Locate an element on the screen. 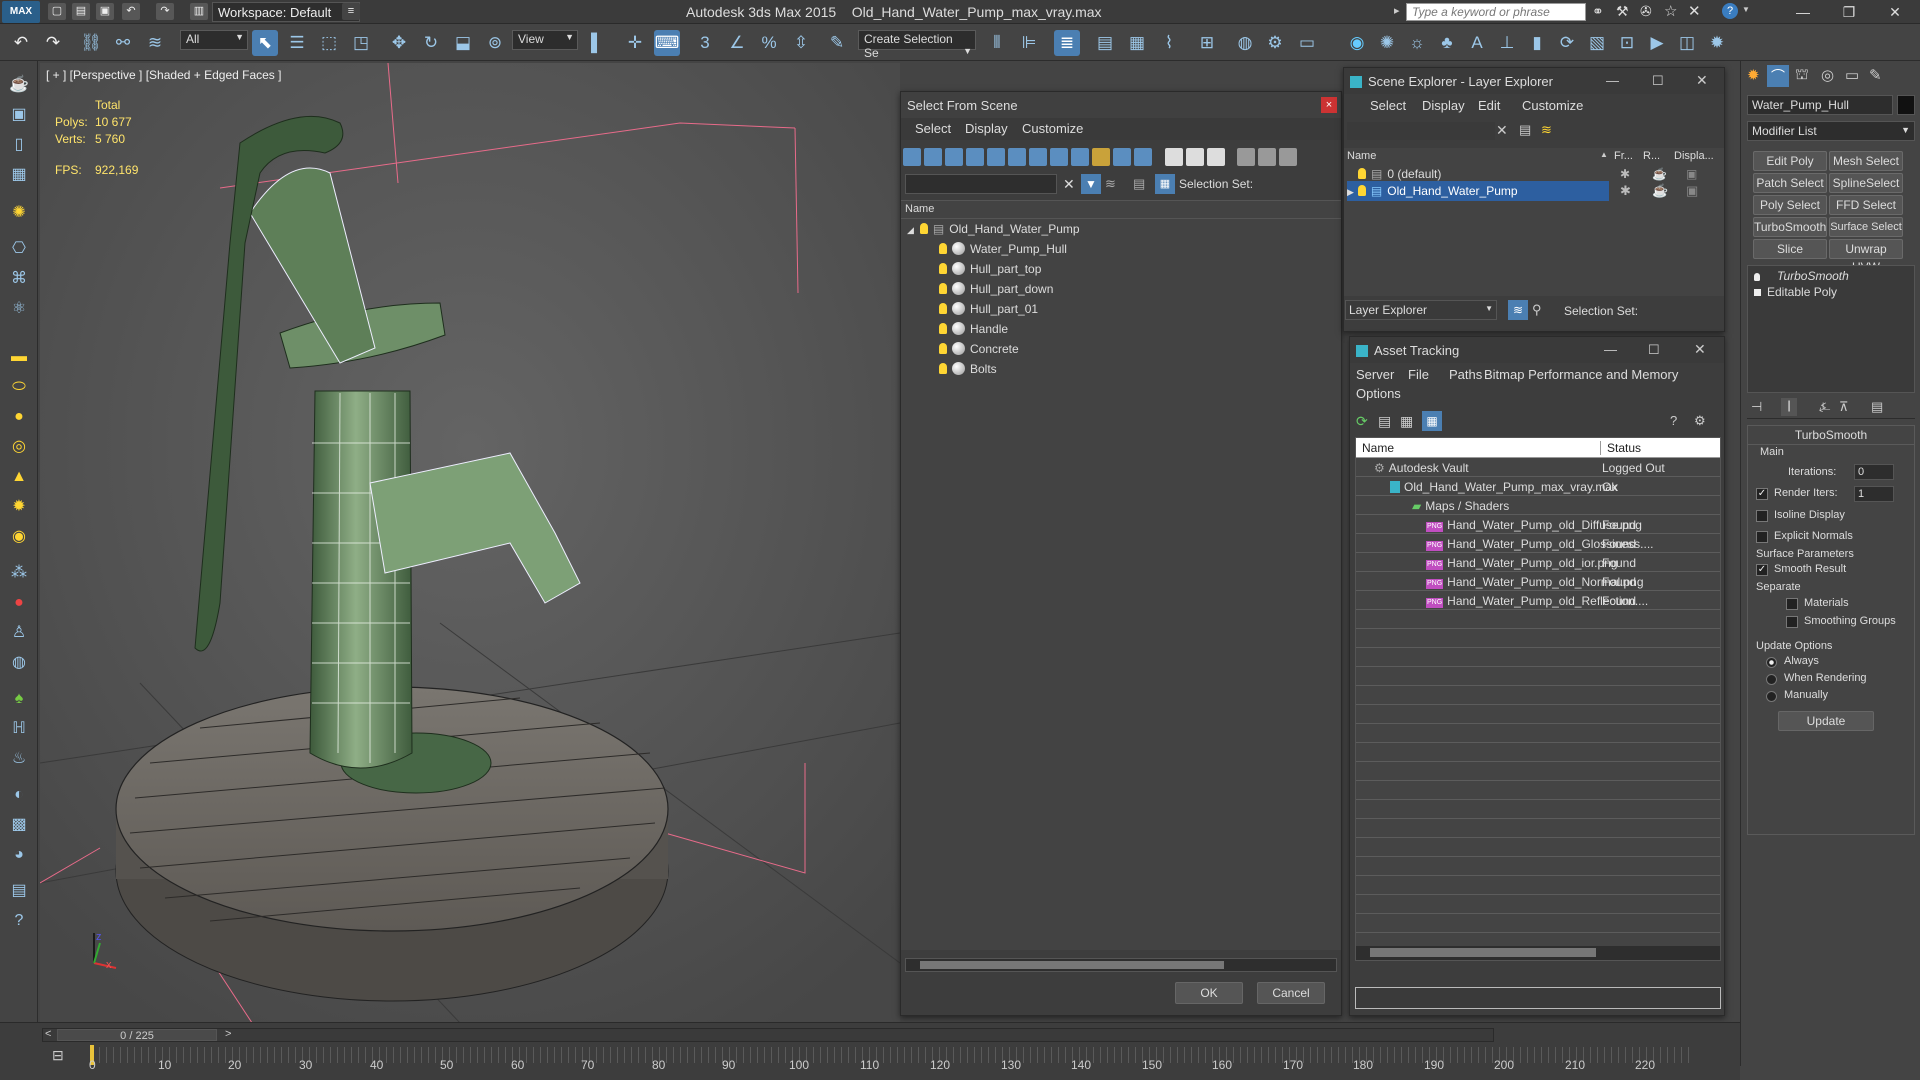 The image size is (1920, 1080). redo-icon: ↷ is located at coordinates (165, 11).